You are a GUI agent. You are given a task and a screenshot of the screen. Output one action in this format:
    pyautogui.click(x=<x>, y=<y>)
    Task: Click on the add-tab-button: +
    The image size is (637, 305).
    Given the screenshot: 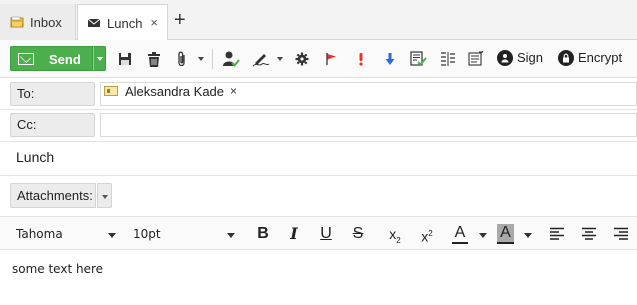 What is the action you would take?
    pyautogui.click(x=180, y=20)
    